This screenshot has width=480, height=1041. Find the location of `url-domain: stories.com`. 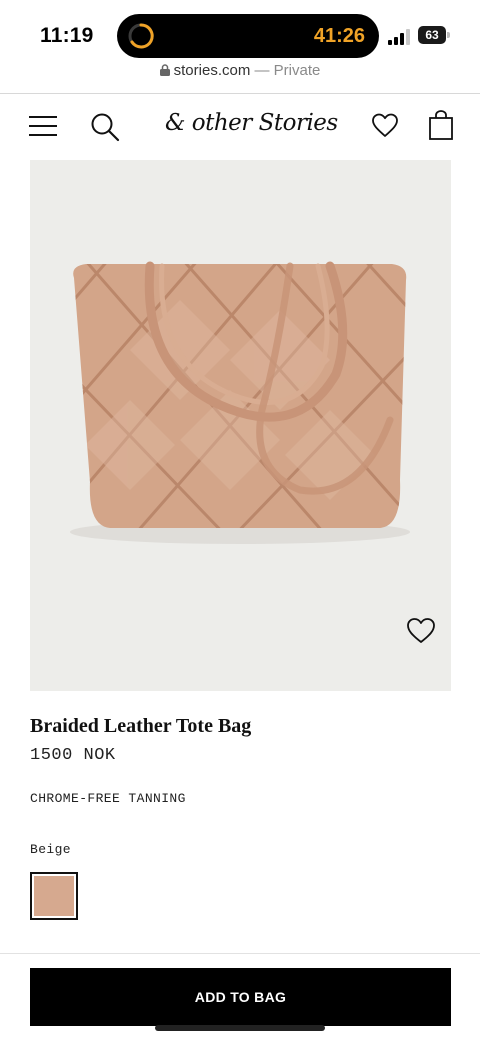

url-domain: stories.com is located at coordinates (212, 70).